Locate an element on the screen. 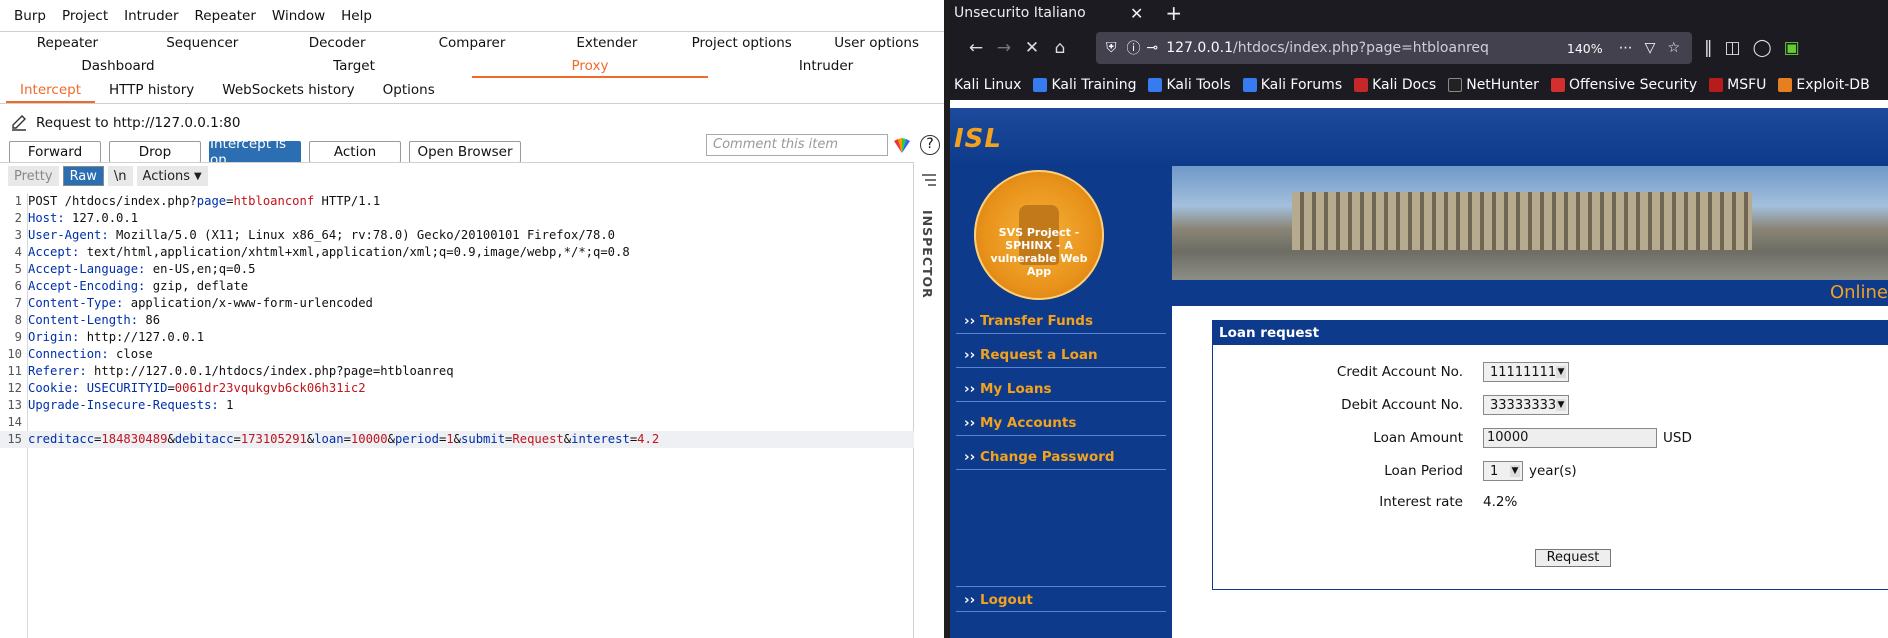 This screenshot has width=1888, height=638. request-line: 6 Accept-Encoding: gzip, deflate is located at coordinates (457, 286).